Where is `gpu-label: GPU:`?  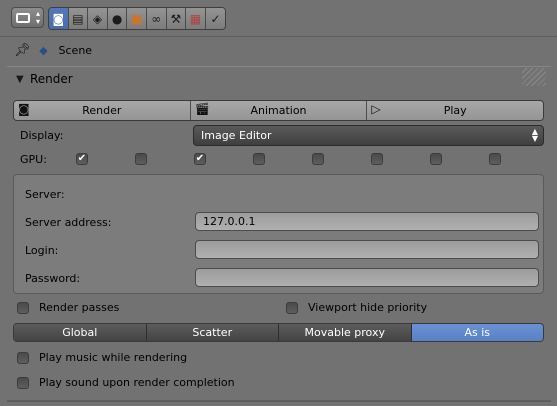 gpu-label: GPU: is located at coordinates (33, 159).